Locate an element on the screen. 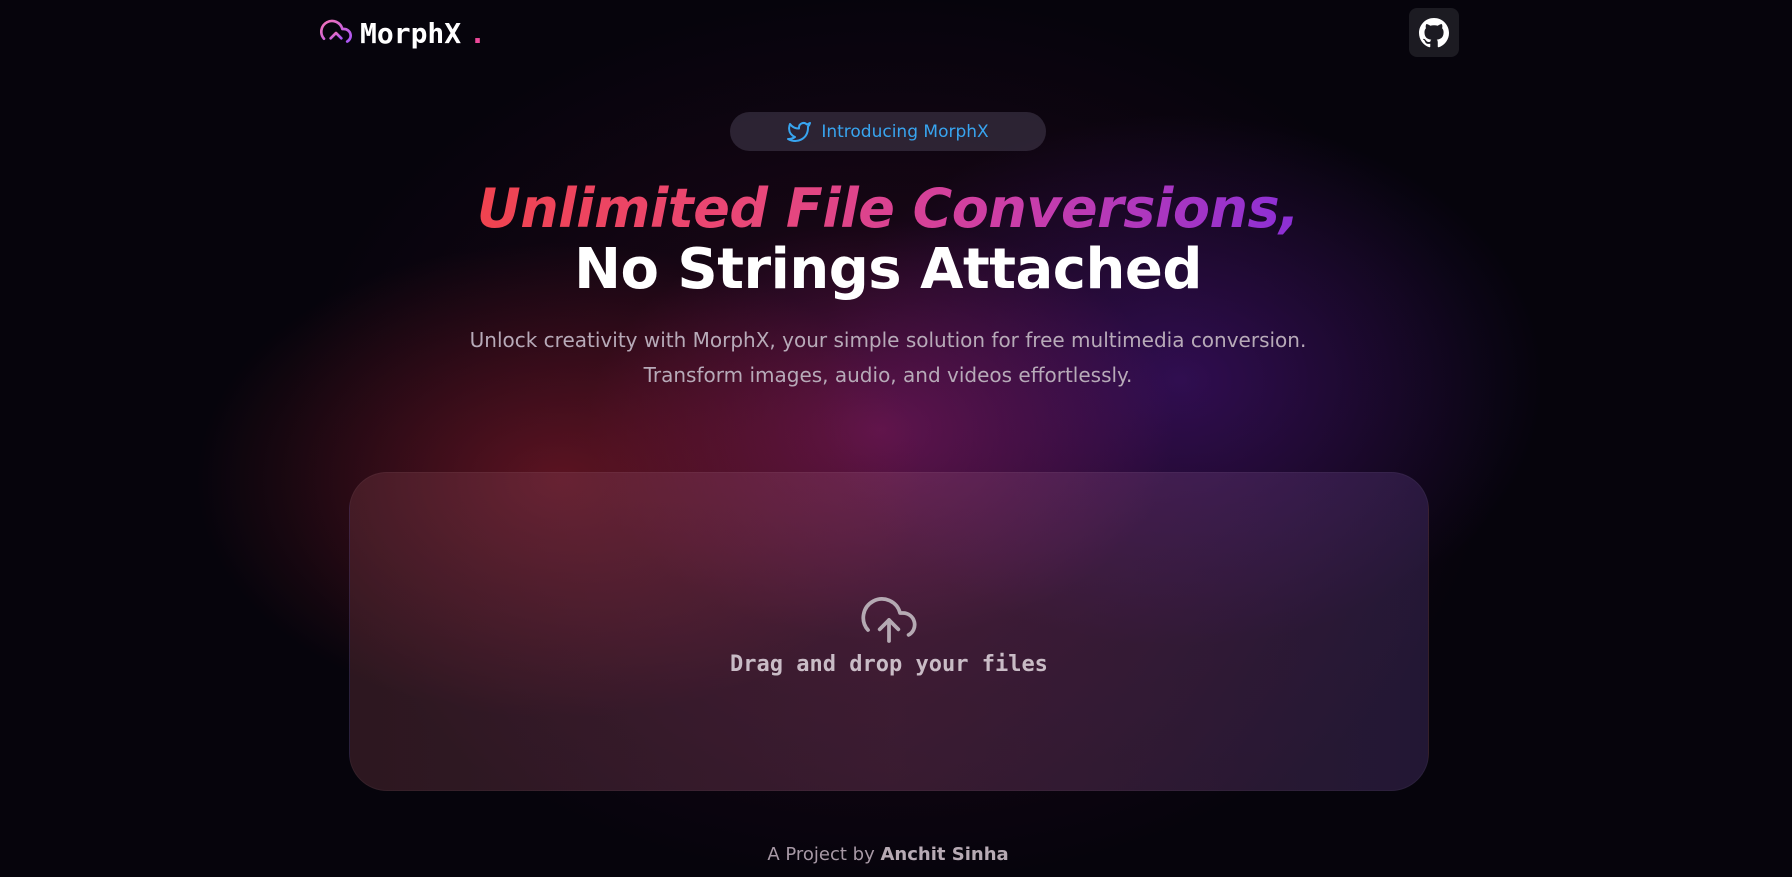  dropzone-label: Drag and drop your files is located at coordinates (889, 664).